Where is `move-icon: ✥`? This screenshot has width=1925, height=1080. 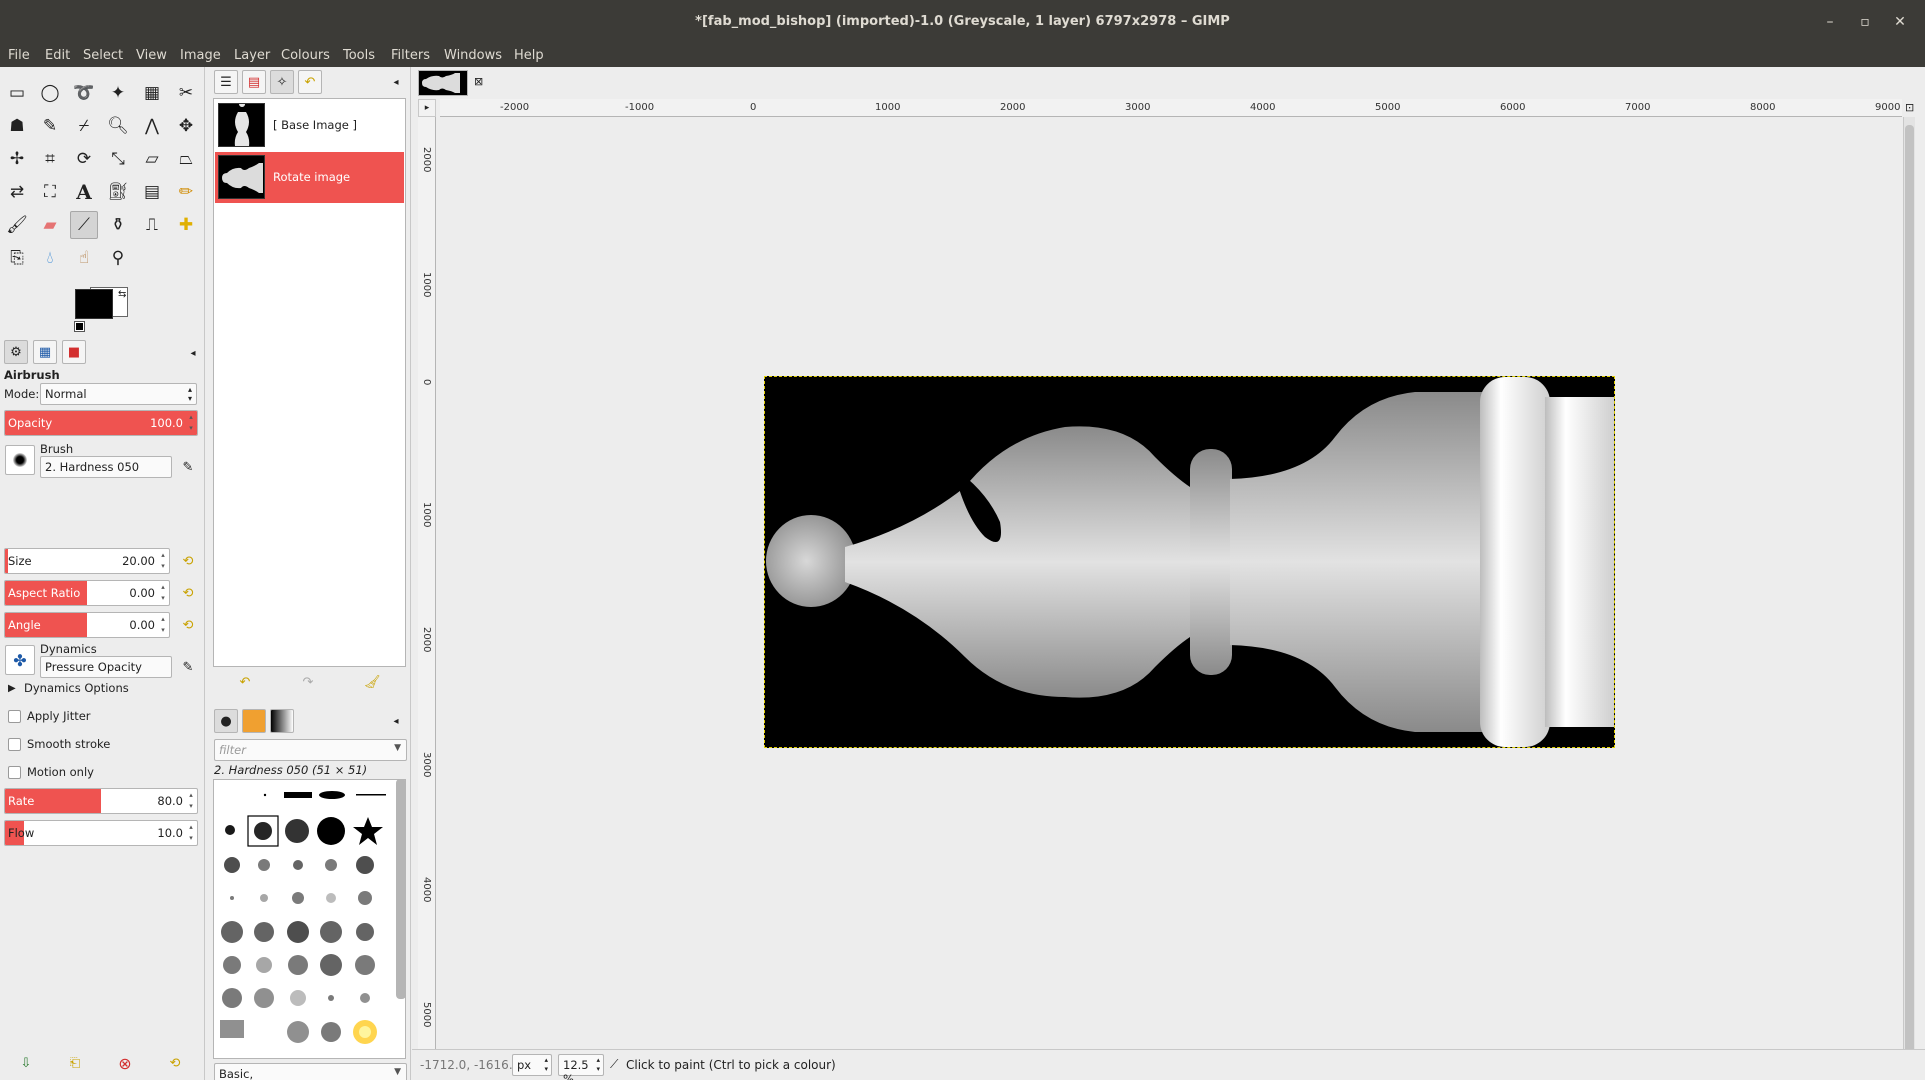 move-icon: ✥ is located at coordinates (186, 126).